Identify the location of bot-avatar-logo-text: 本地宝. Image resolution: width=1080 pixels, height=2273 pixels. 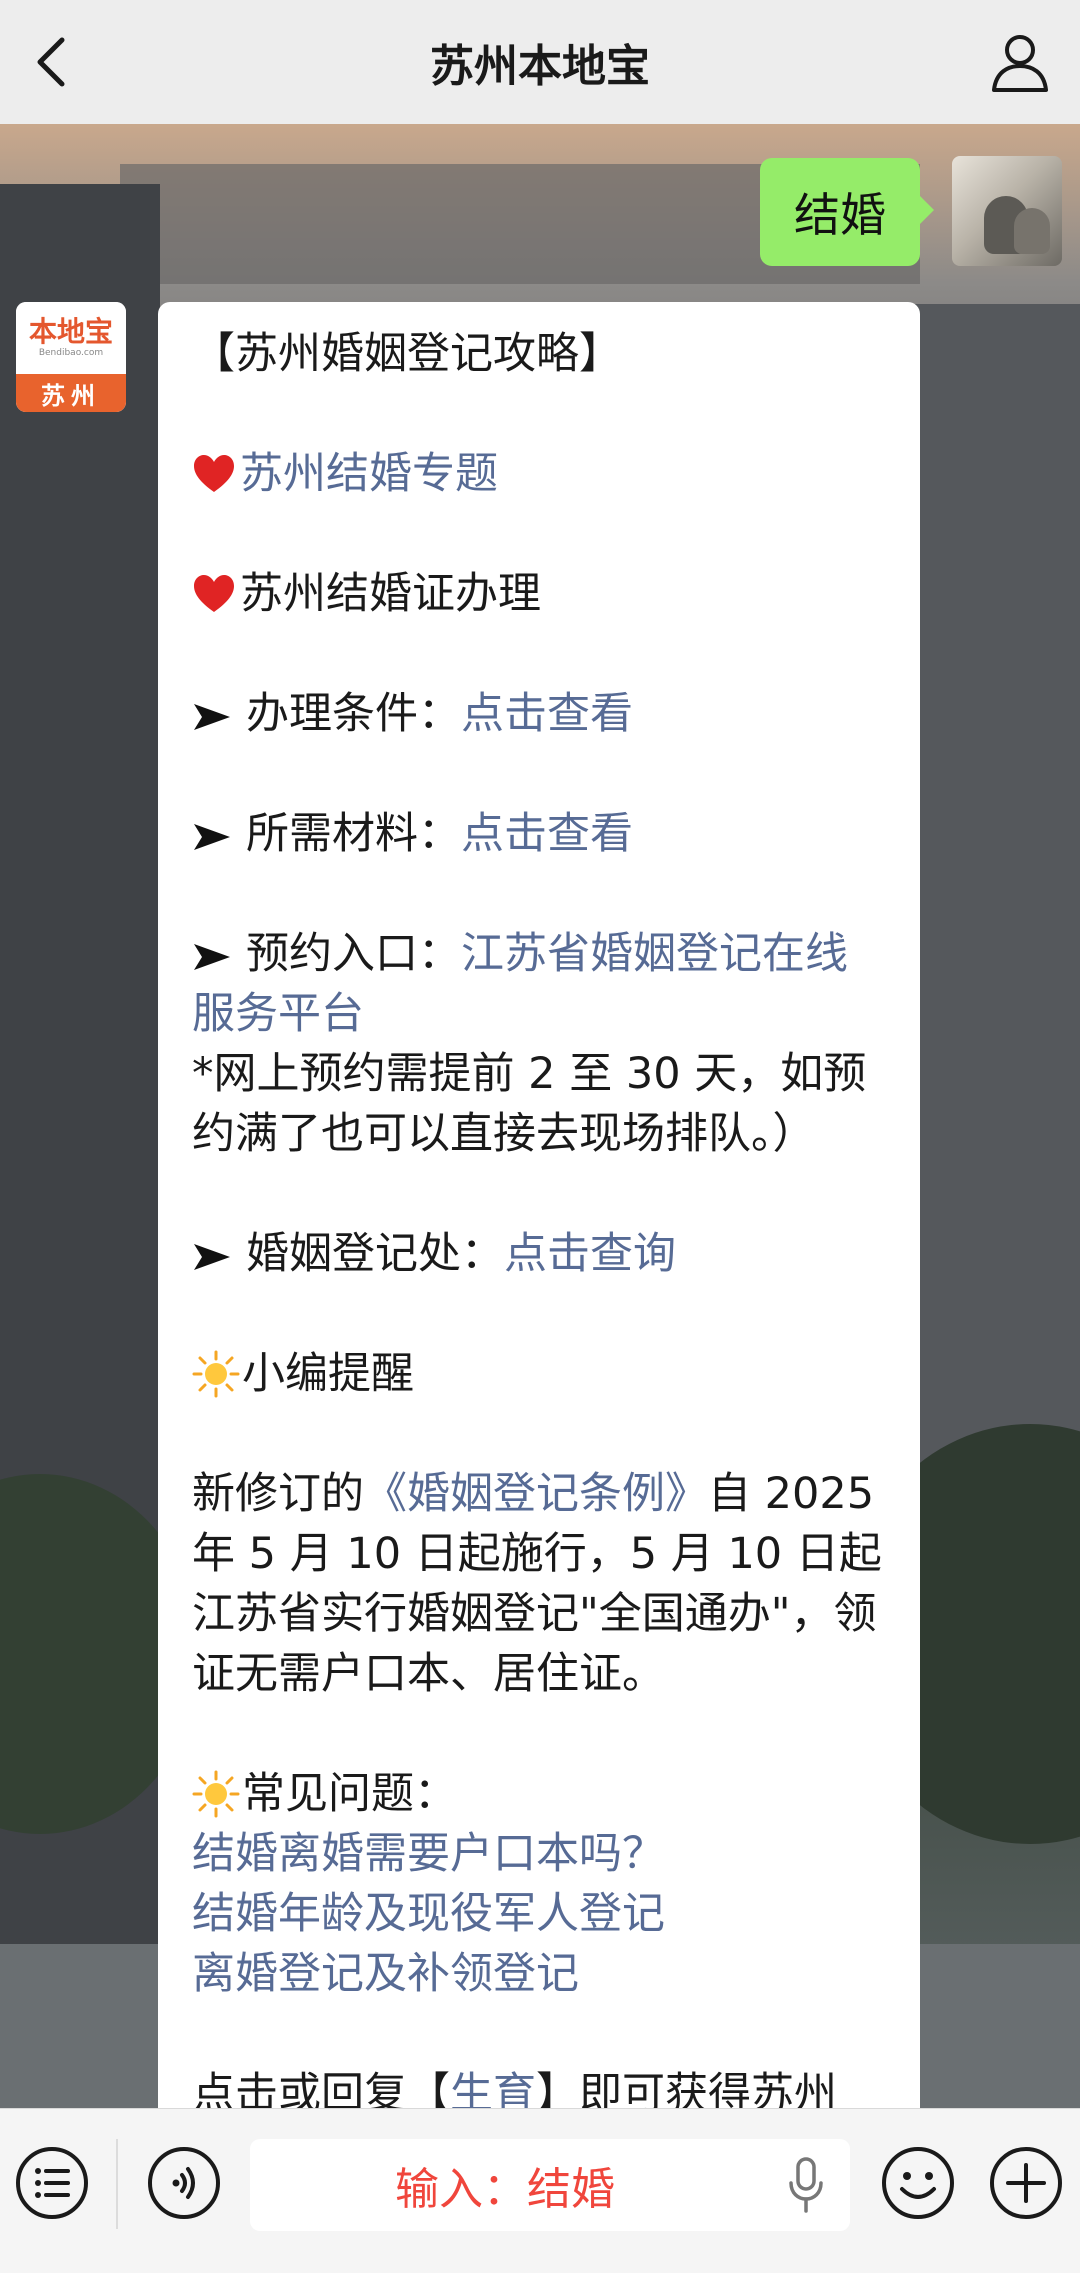
(70, 331).